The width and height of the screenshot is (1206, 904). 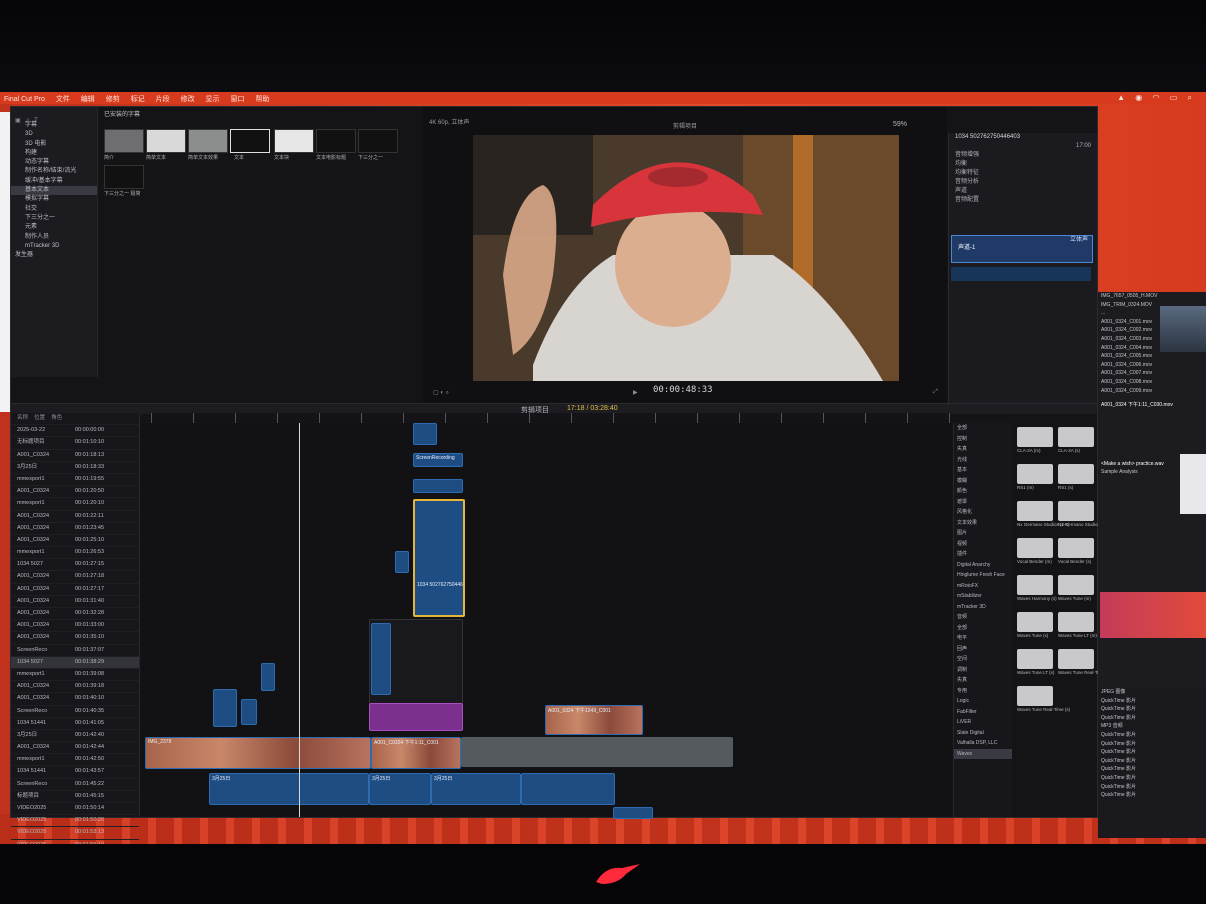 What do you see at coordinates (1036, 662) in the screenshot?
I see `effect-item: Waves Tune LT (s)` at bounding box center [1036, 662].